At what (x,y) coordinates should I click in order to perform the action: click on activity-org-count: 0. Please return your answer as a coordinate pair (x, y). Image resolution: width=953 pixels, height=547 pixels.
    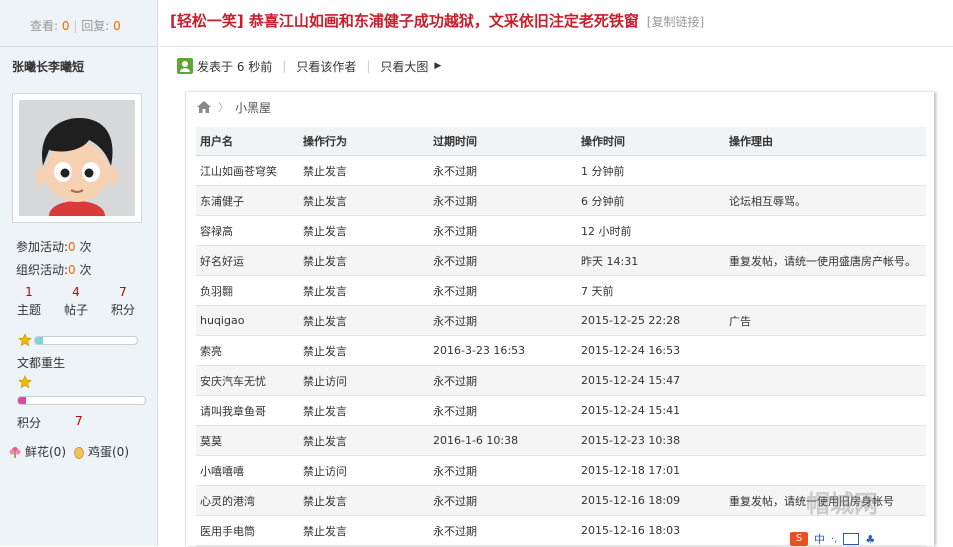
    Looking at the image, I should click on (72, 270).